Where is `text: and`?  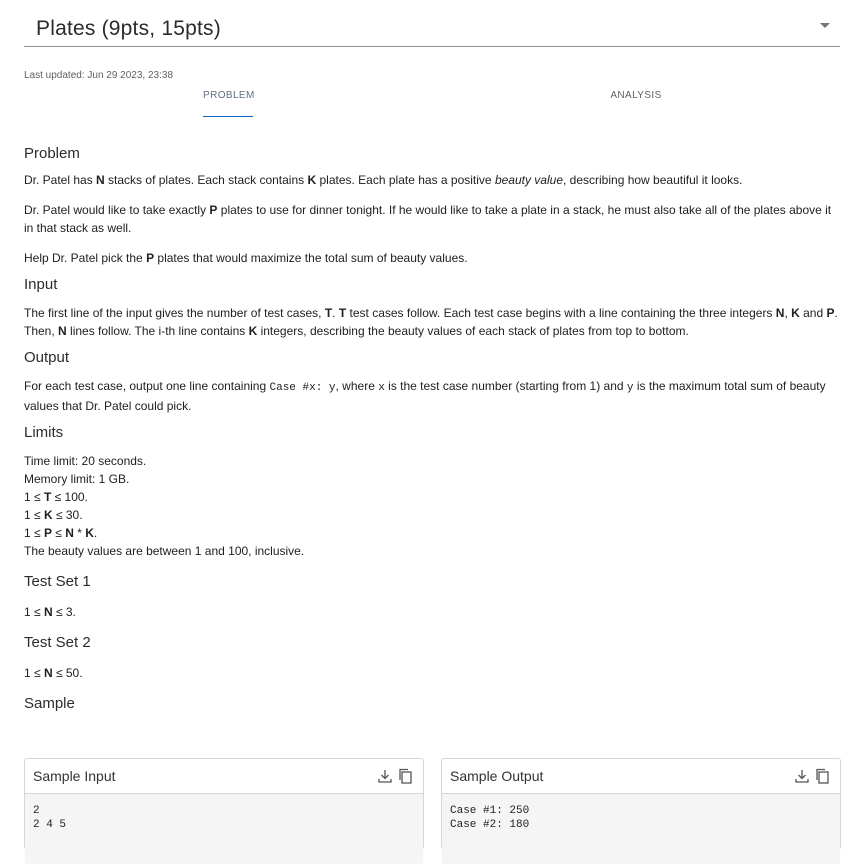 text: and is located at coordinates (813, 313).